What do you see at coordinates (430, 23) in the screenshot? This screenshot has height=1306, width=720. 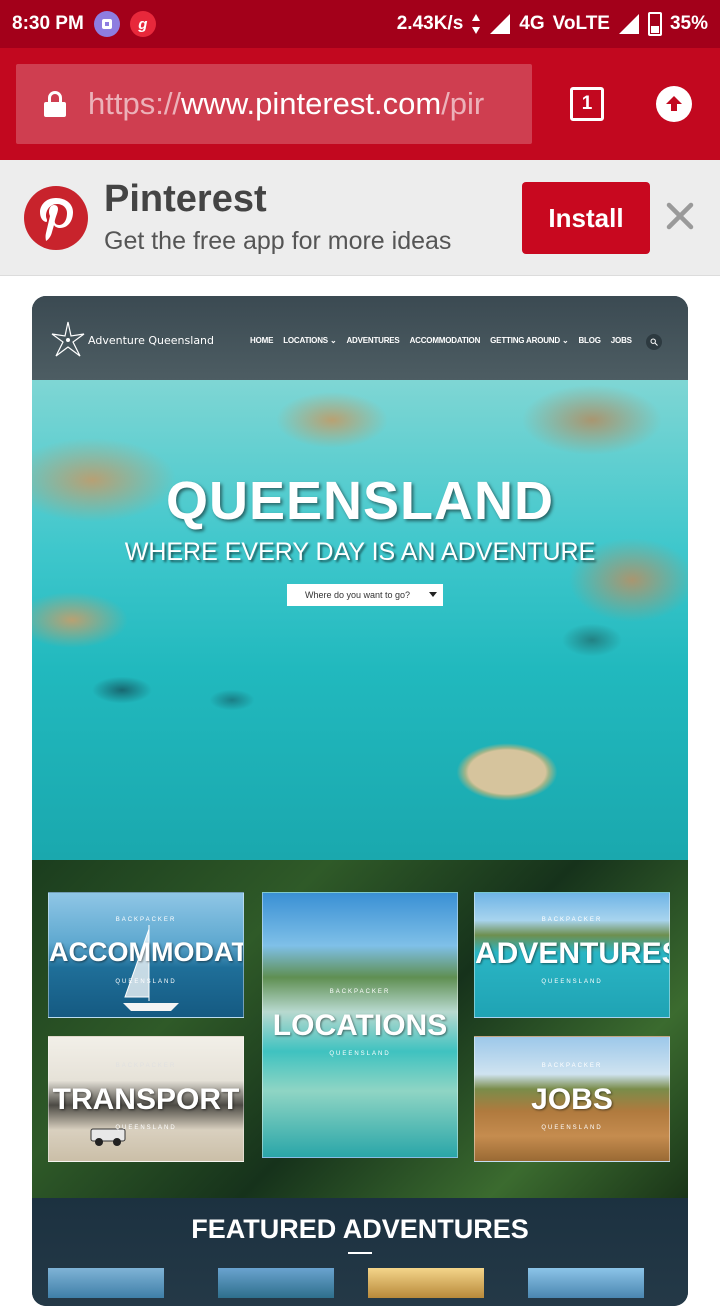 I see `network-speed: 2.43K/s` at bounding box center [430, 23].